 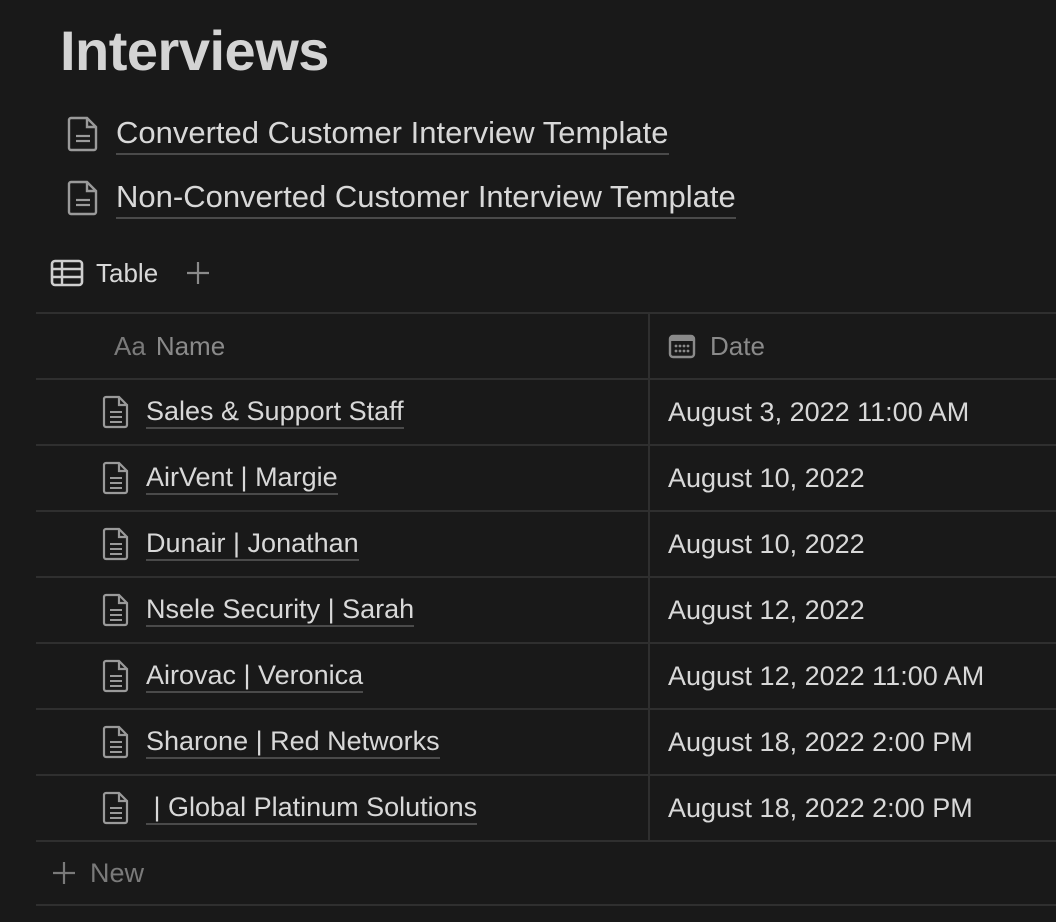 I want to click on row-name-link: Sharone | Red Networks, so click(x=293, y=742).